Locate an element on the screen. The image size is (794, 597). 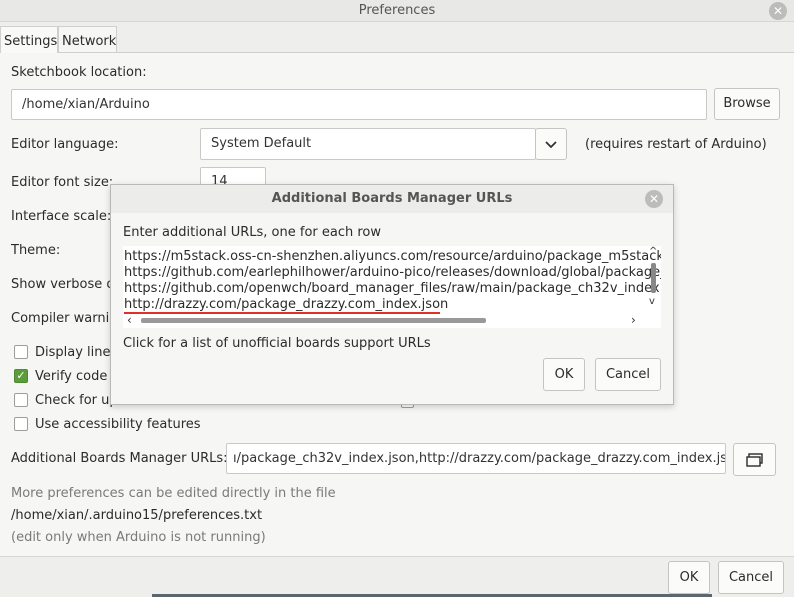
chevron-down-icon is located at coordinates (551, 144).